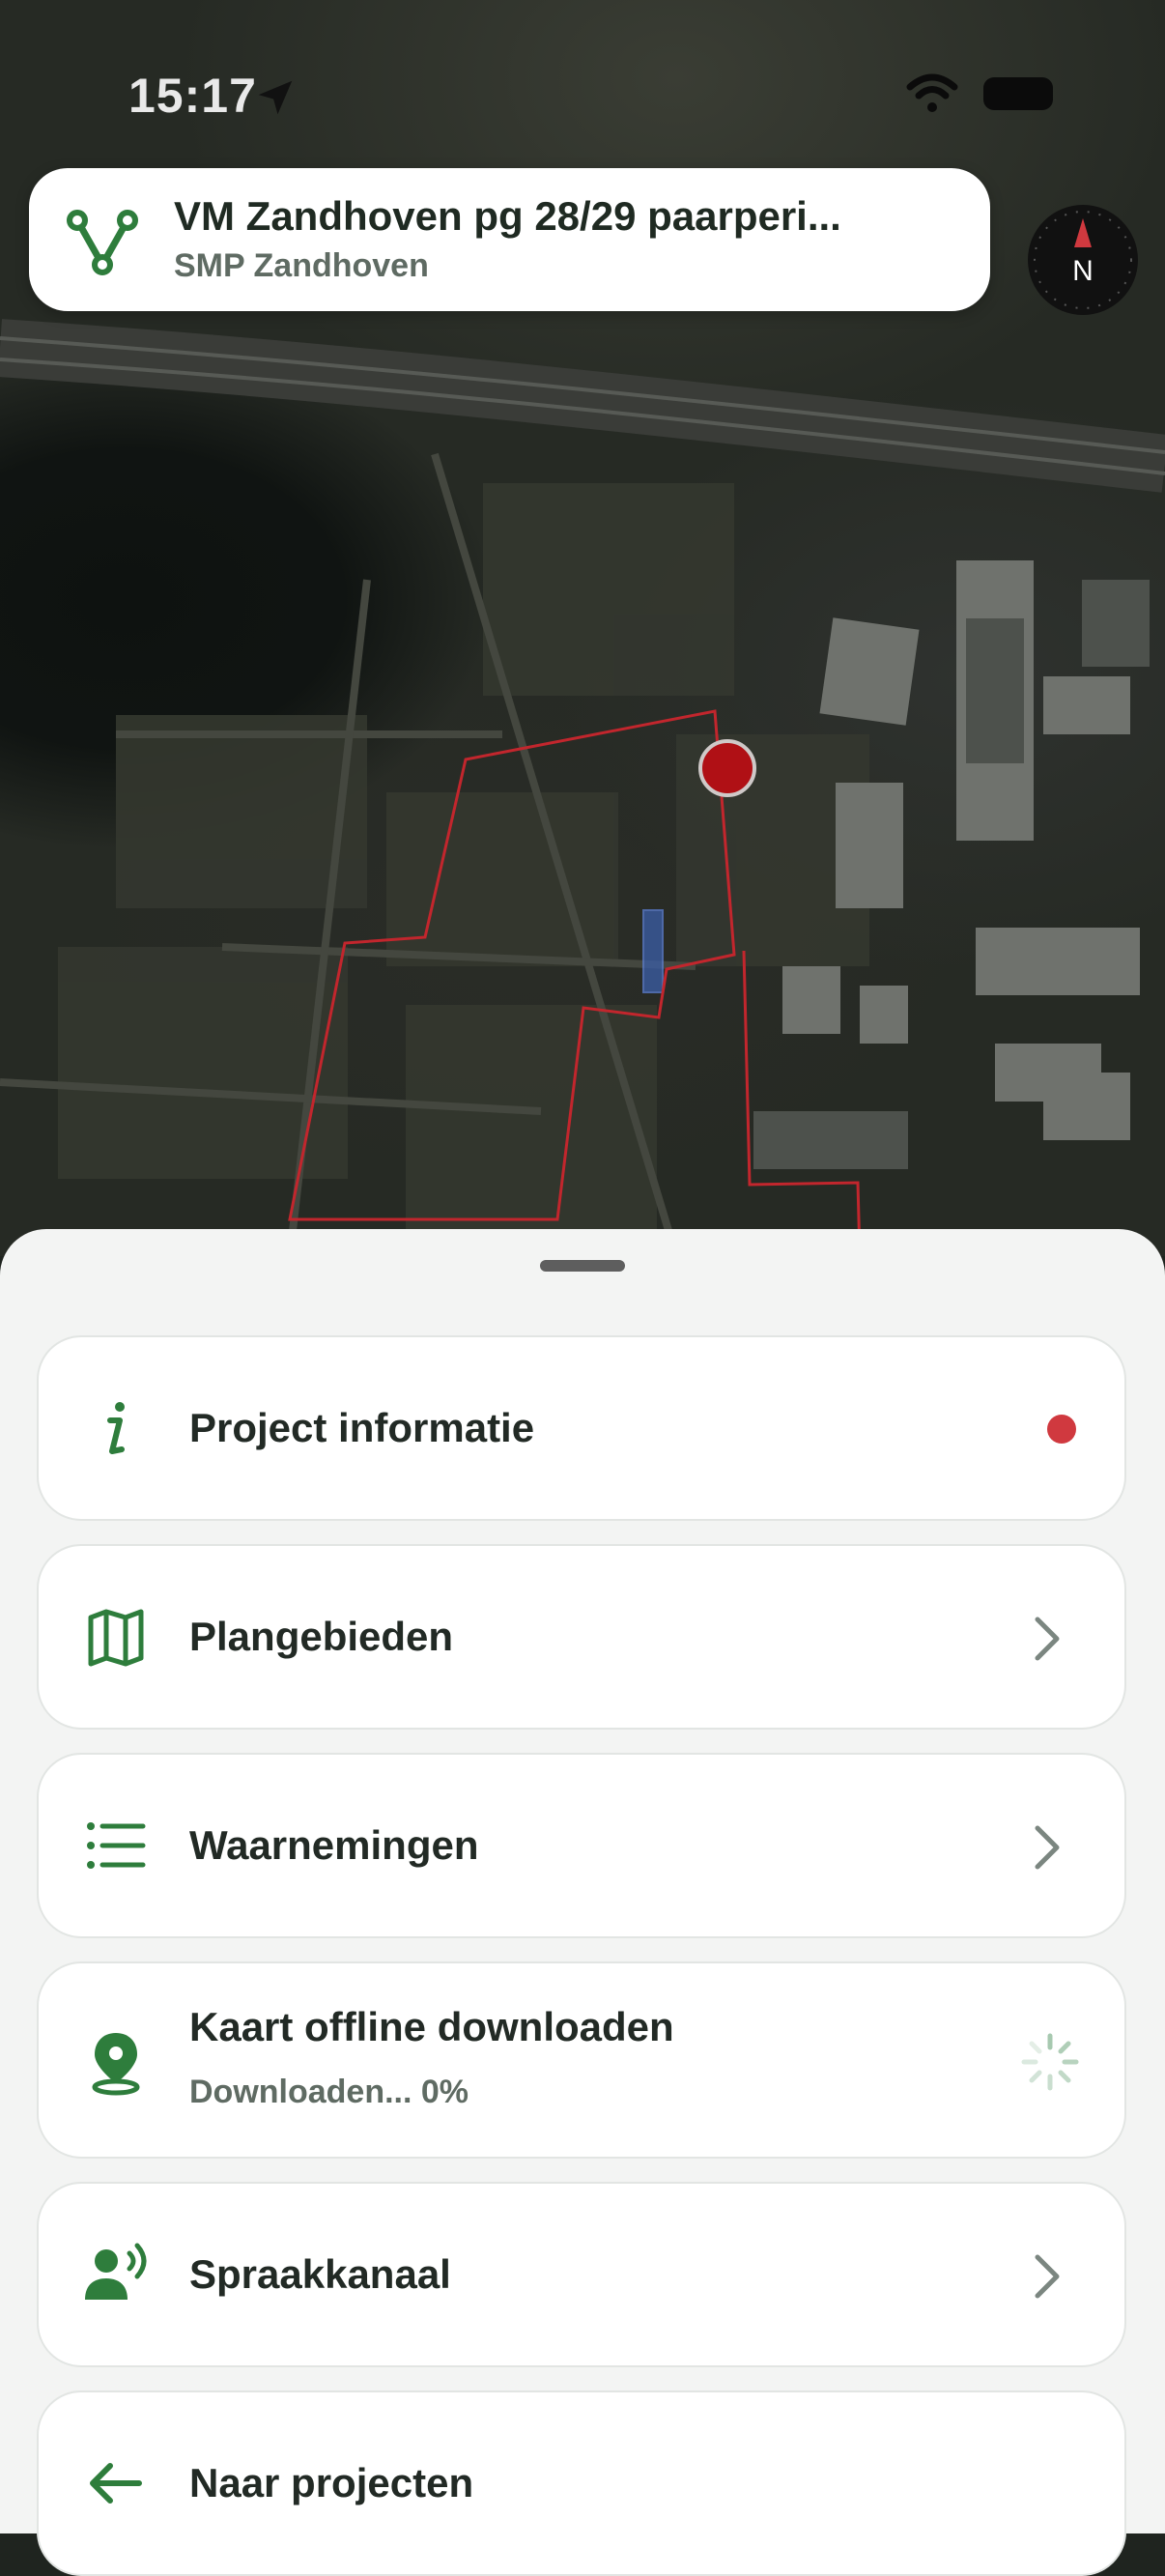  Describe the element at coordinates (275, 98) in the screenshot. I see `location-arrow-icon` at that location.